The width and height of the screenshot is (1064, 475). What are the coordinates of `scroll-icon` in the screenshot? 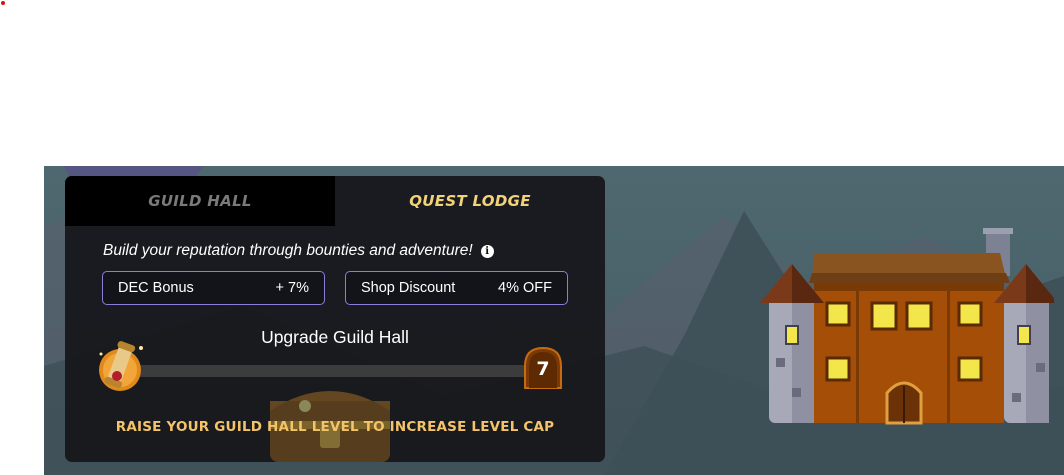 It's located at (121, 366).